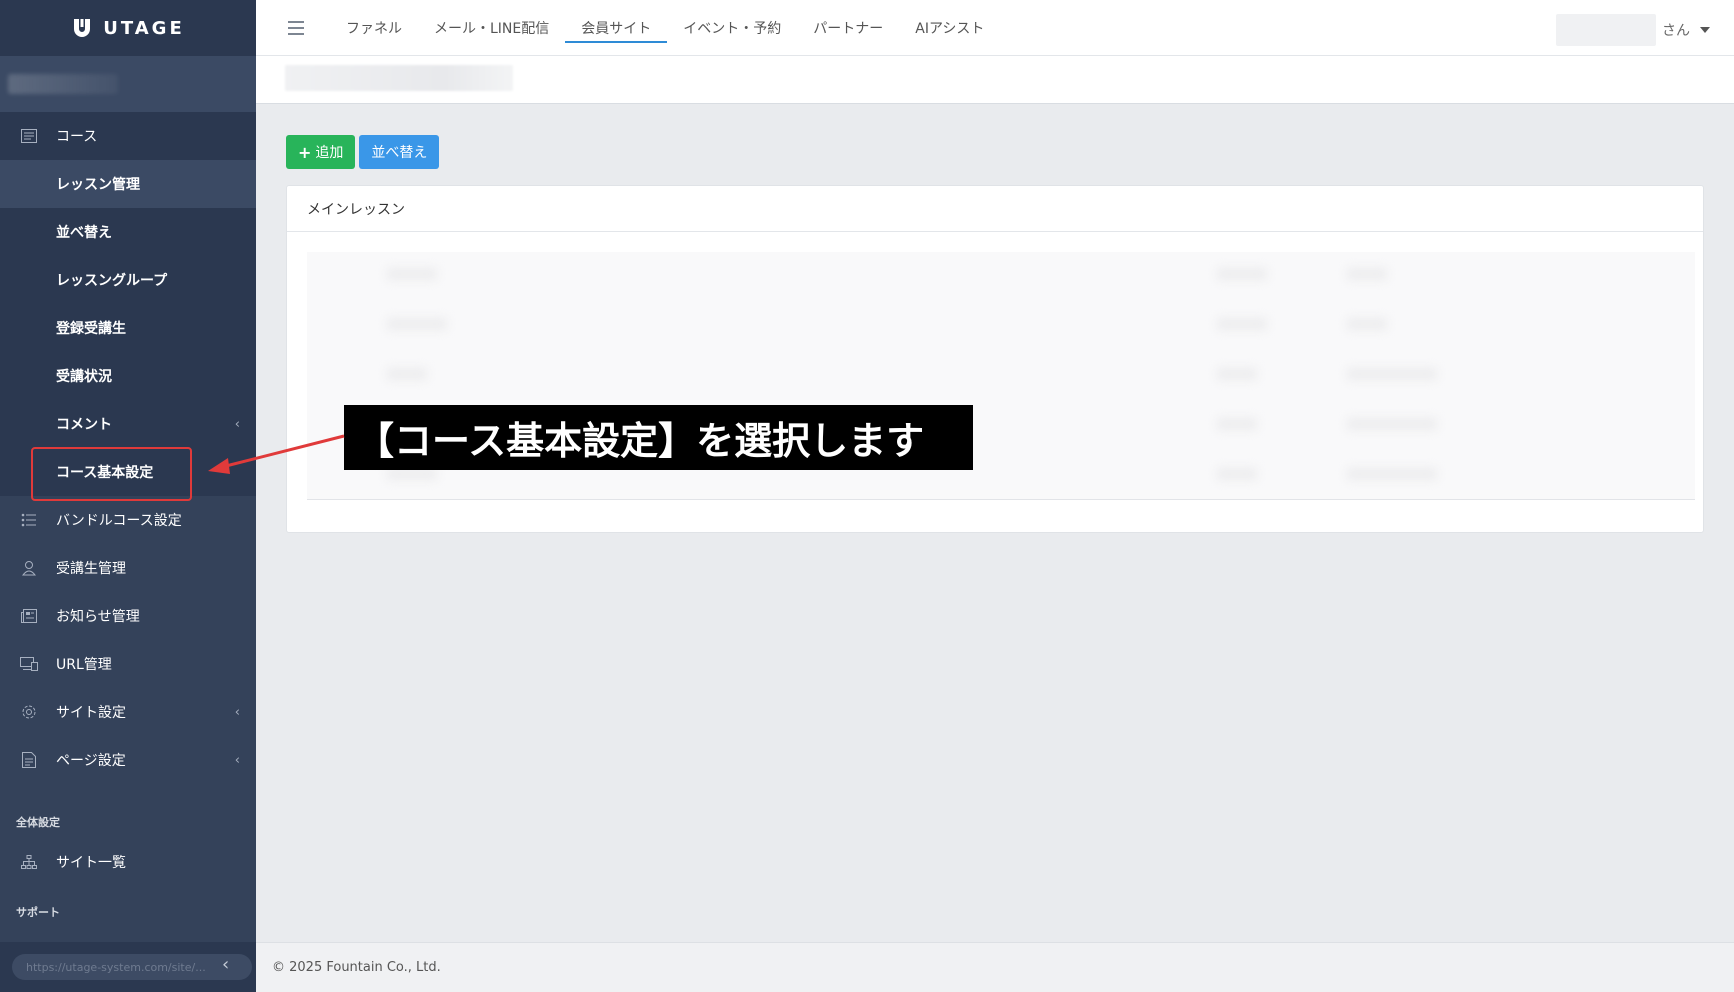 This screenshot has height=992, width=1734. I want to click on add-button: + 追加, so click(321, 152).